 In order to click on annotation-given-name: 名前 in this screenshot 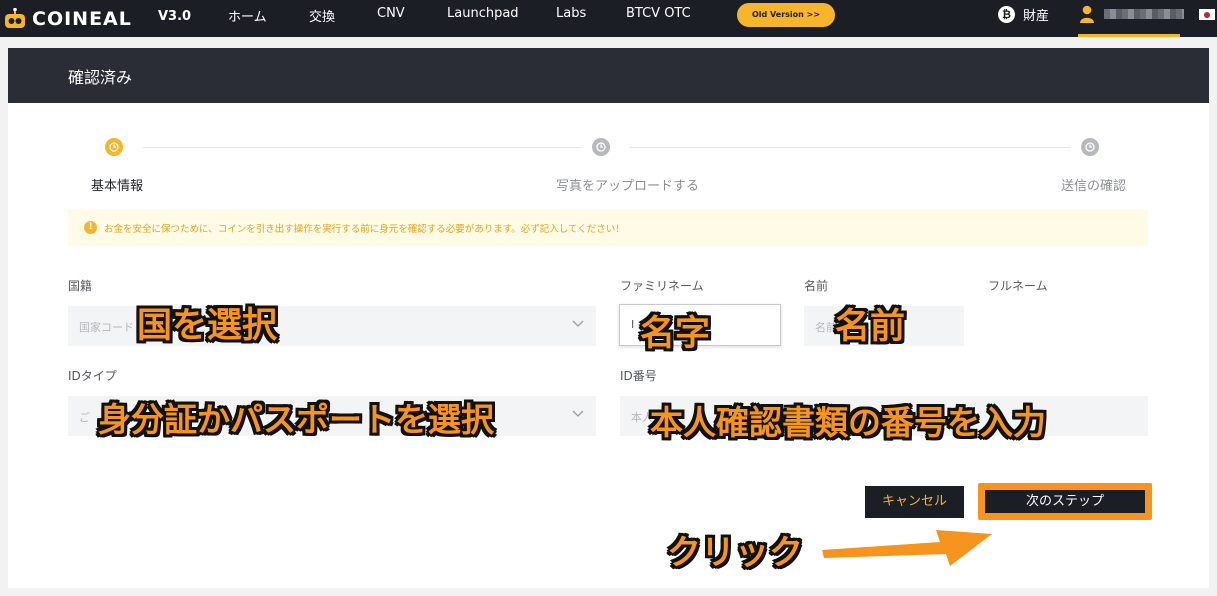, I will do `click(870, 327)`.